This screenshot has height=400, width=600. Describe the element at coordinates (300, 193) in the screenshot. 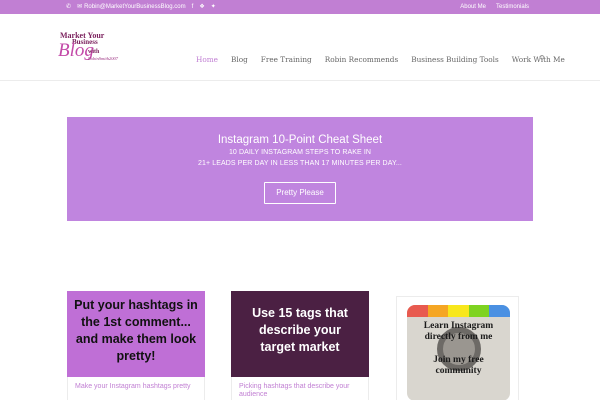

I see `pretty-please-button: Pretty Please` at that location.